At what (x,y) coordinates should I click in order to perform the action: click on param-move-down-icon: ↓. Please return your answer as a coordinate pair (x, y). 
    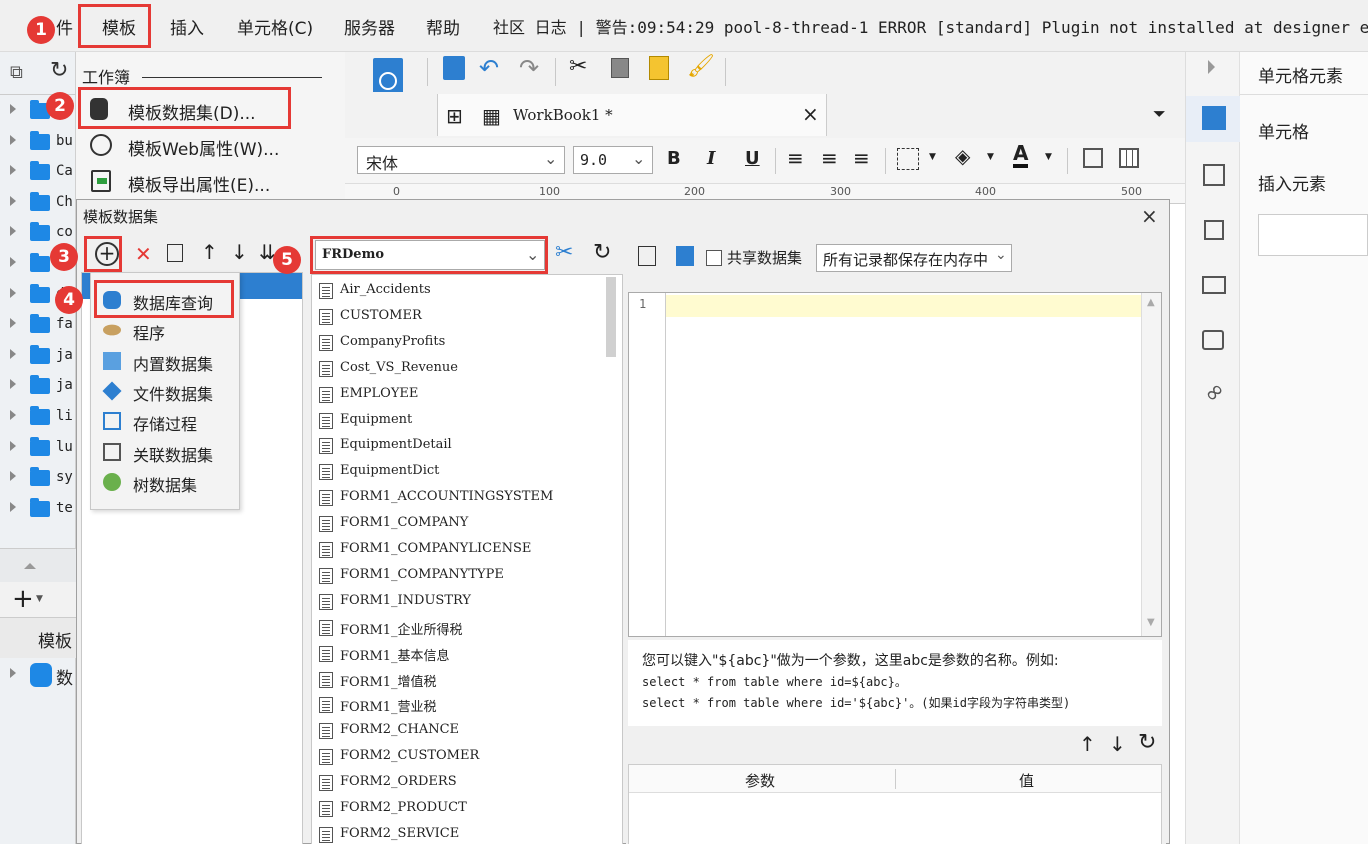
    Looking at the image, I should click on (1117, 744).